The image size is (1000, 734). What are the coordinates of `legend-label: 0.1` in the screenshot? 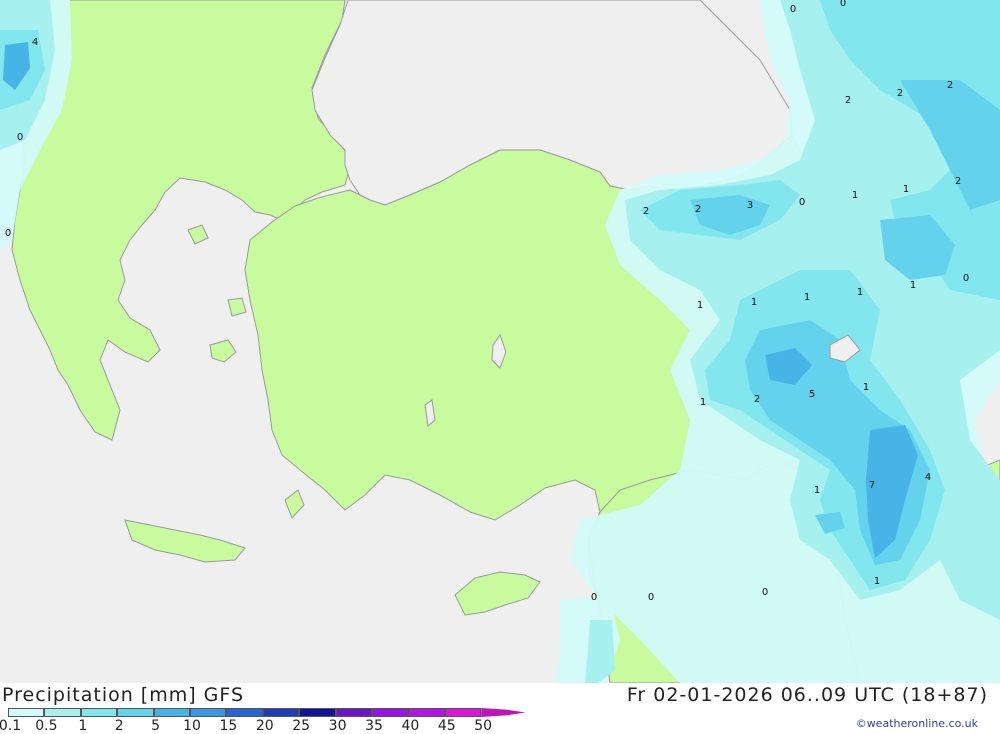 It's located at (11, 726).